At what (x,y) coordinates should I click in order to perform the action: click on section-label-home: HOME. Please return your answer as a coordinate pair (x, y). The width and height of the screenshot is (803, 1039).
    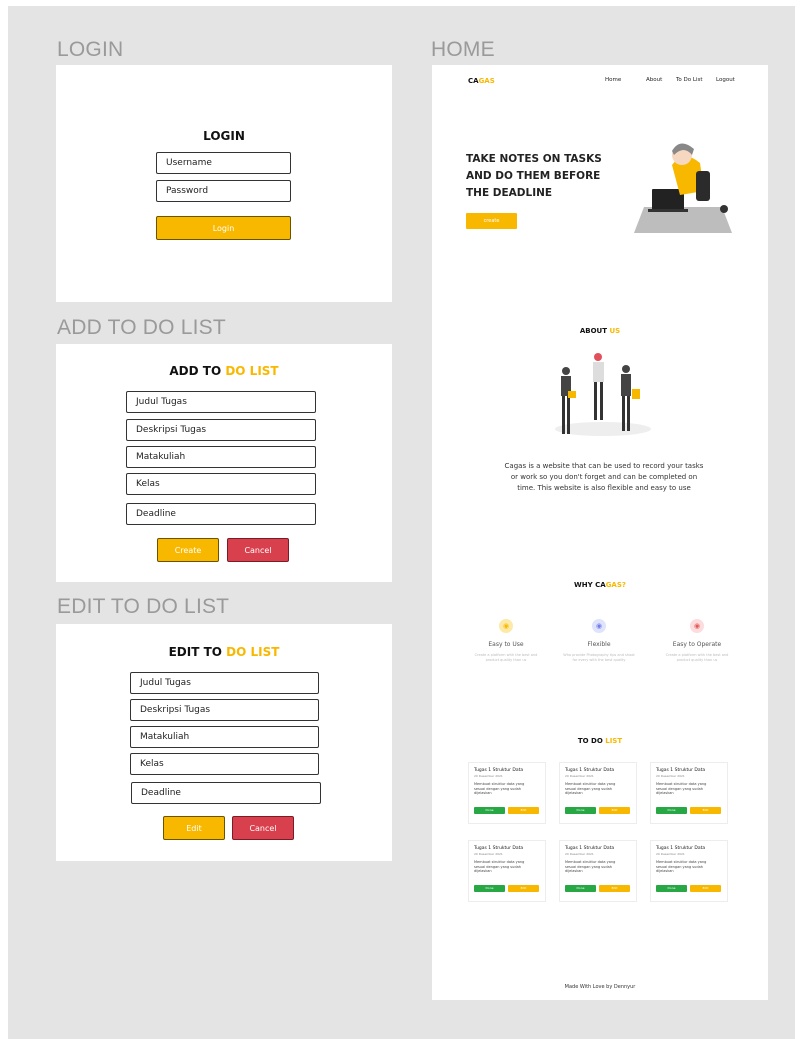
    Looking at the image, I should click on (463, 49).